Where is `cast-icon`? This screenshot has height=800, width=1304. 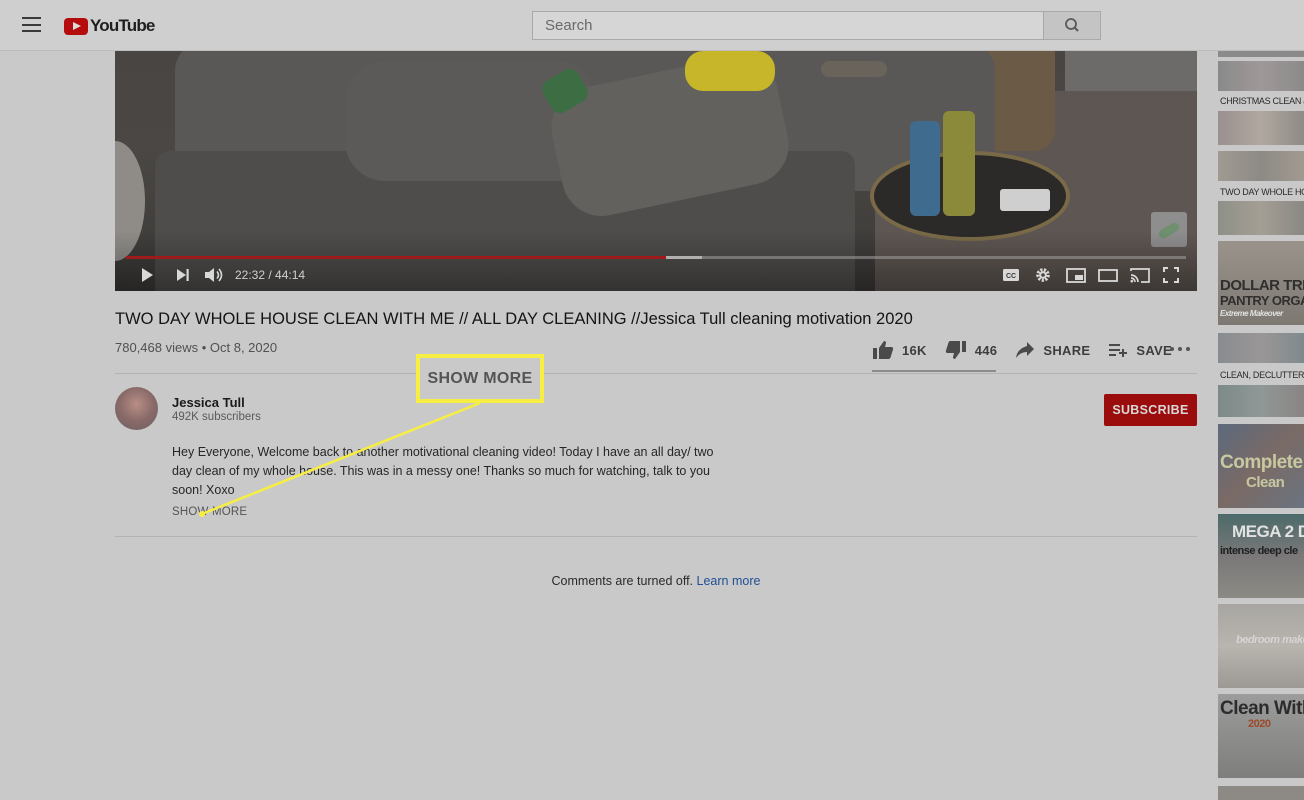
cast-icon is located at coordinates (1140, 275).